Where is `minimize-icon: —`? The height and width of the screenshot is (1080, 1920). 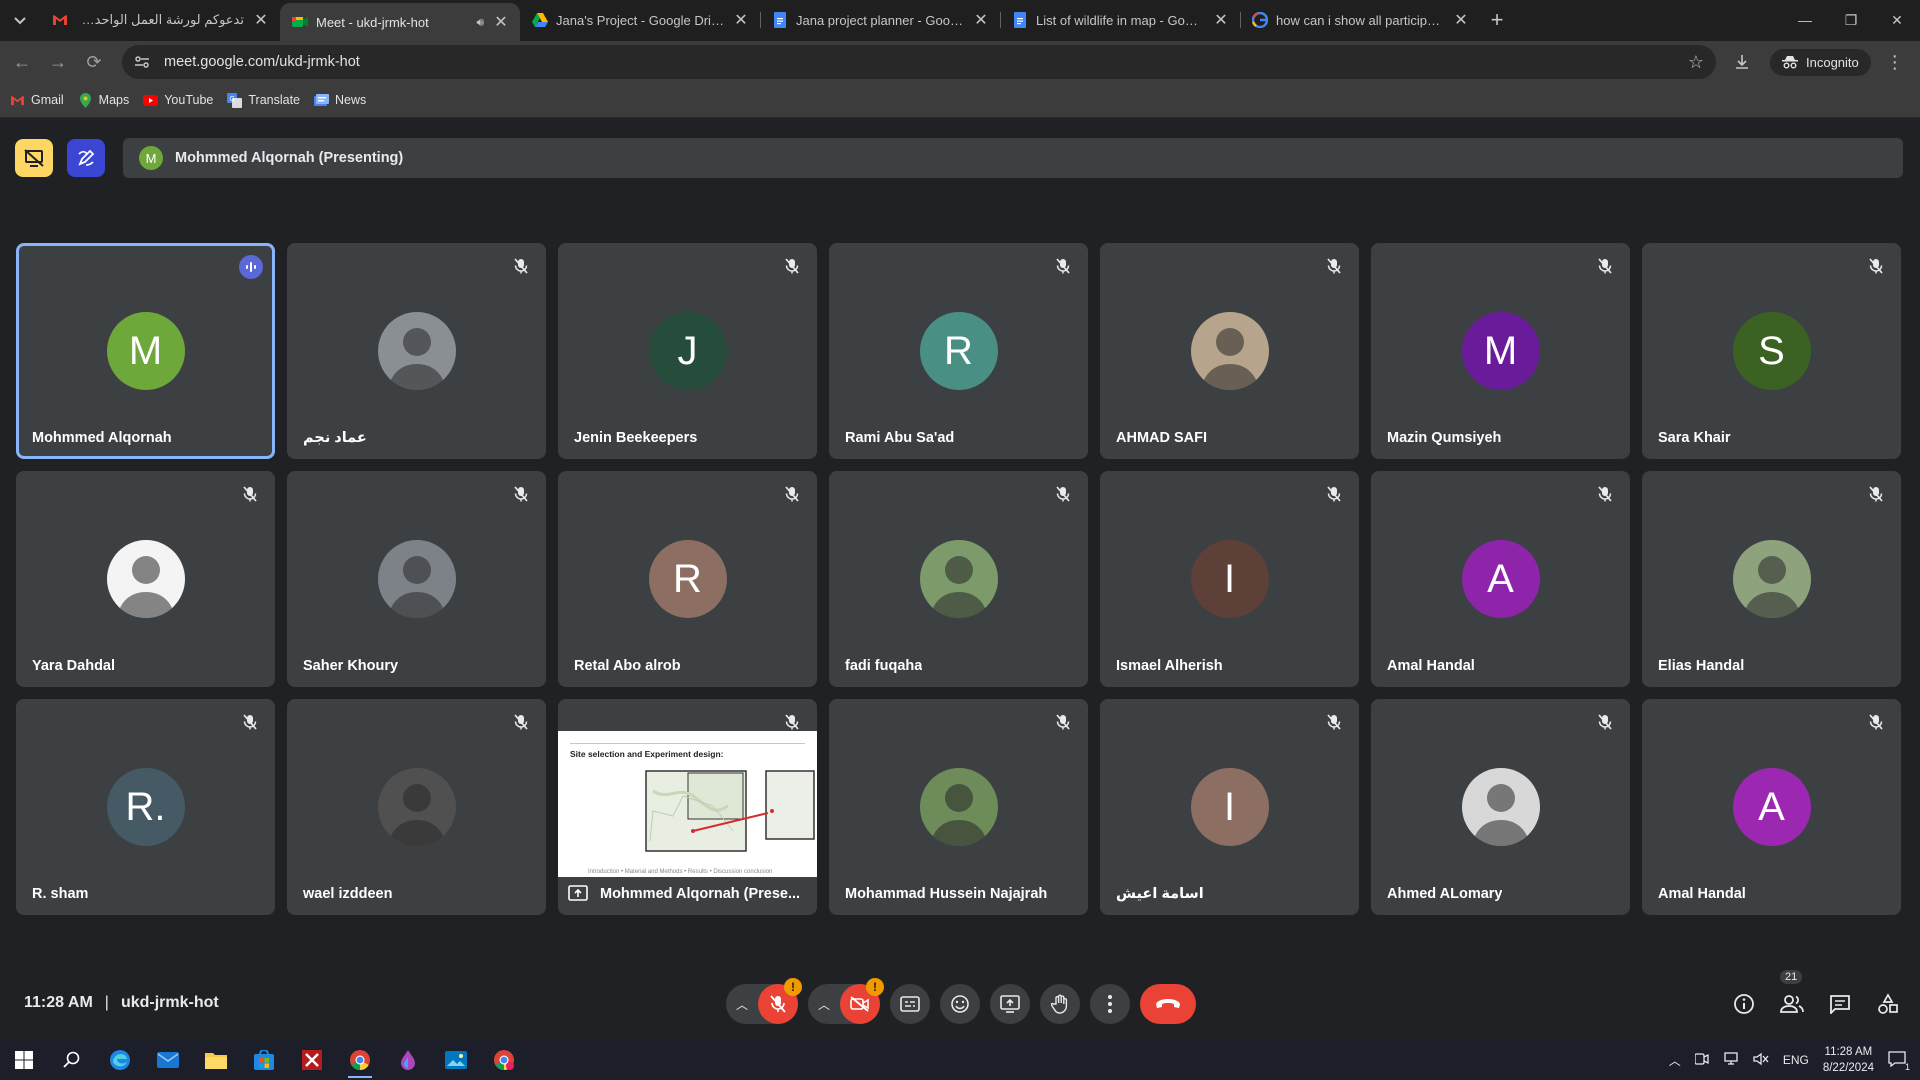 minimize-icon: — is located at coordinates (1805, 20).